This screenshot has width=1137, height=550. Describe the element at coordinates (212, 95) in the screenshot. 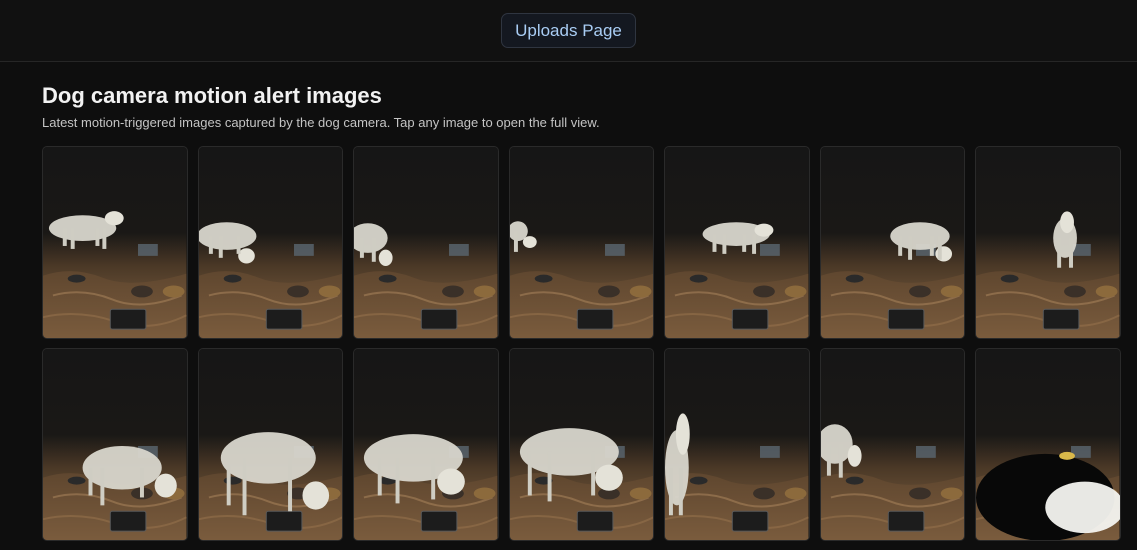

I see `page-title: Dog camera motion alert images` at that location.